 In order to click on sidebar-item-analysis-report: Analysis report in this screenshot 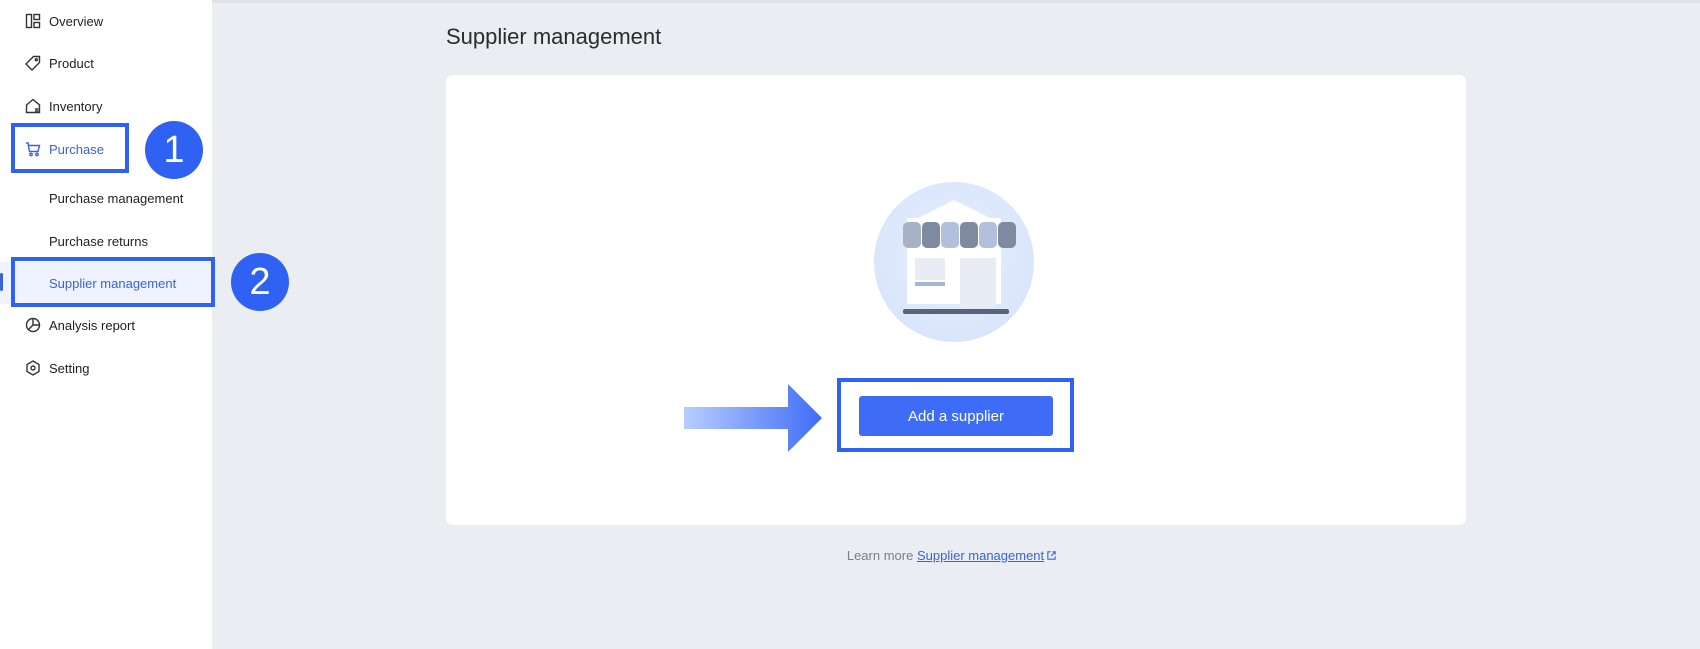, I will do `click(106, 325)`.